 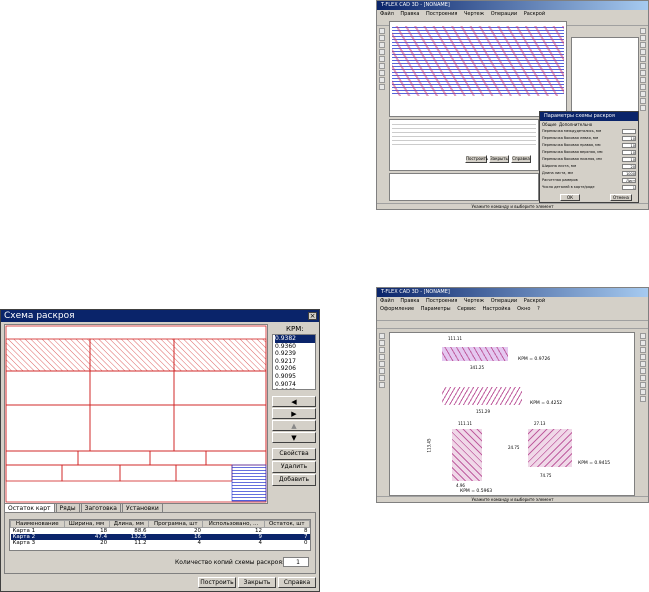 I want to click on column-header: Наименование, so click(x=37, y=524).